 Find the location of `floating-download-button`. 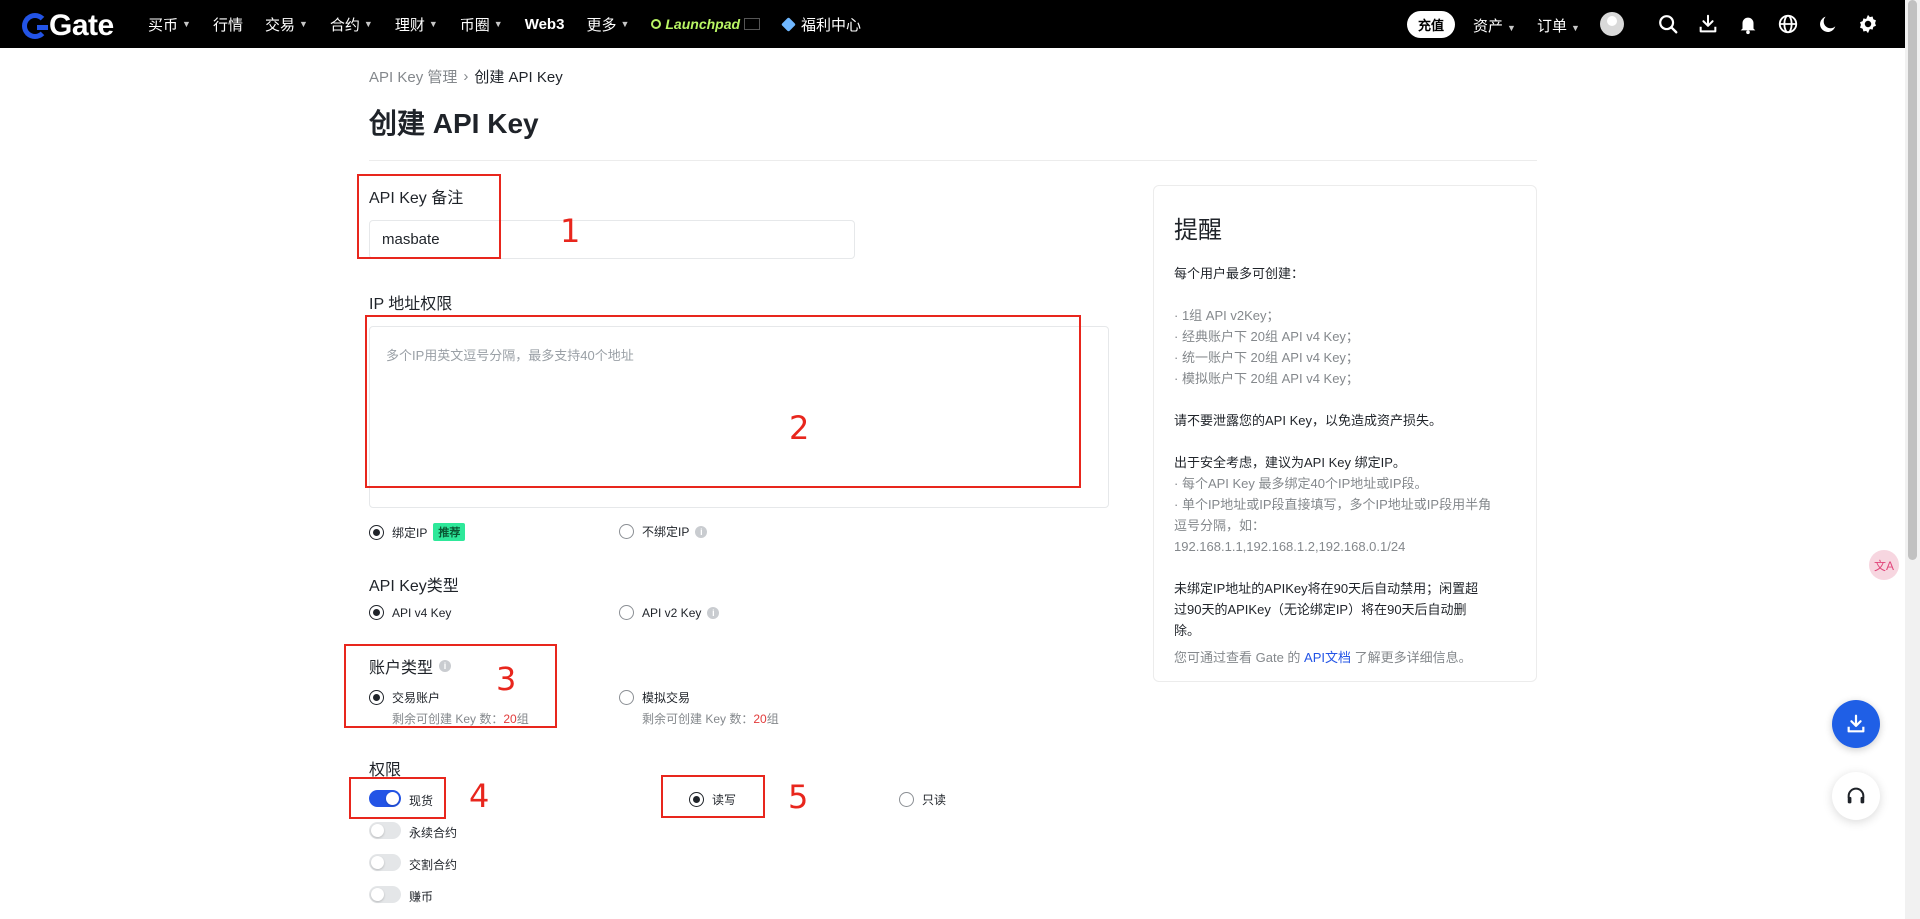

floating-download-button is located at coordinates (1856, 724).